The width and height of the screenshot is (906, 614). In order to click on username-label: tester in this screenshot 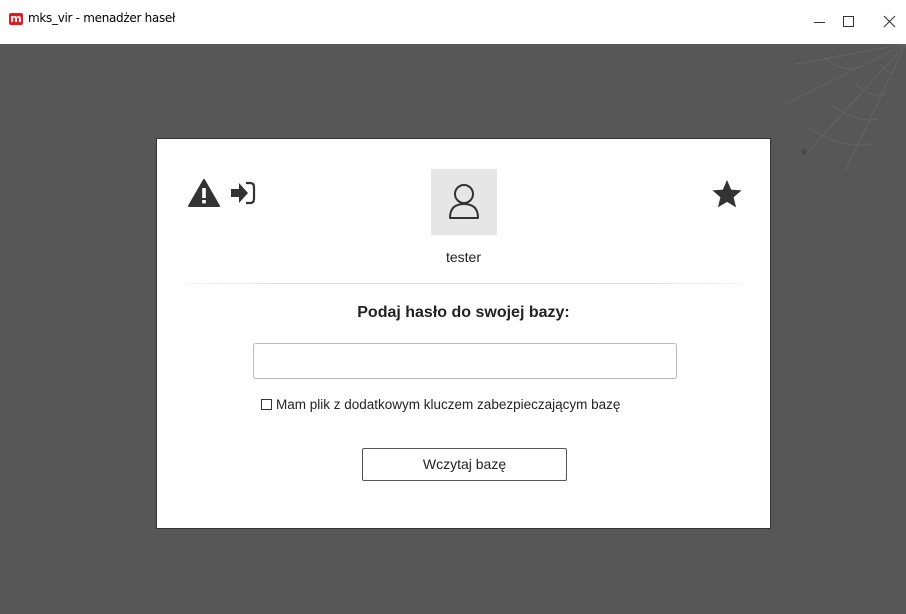, I will do `click(463, 257)`.